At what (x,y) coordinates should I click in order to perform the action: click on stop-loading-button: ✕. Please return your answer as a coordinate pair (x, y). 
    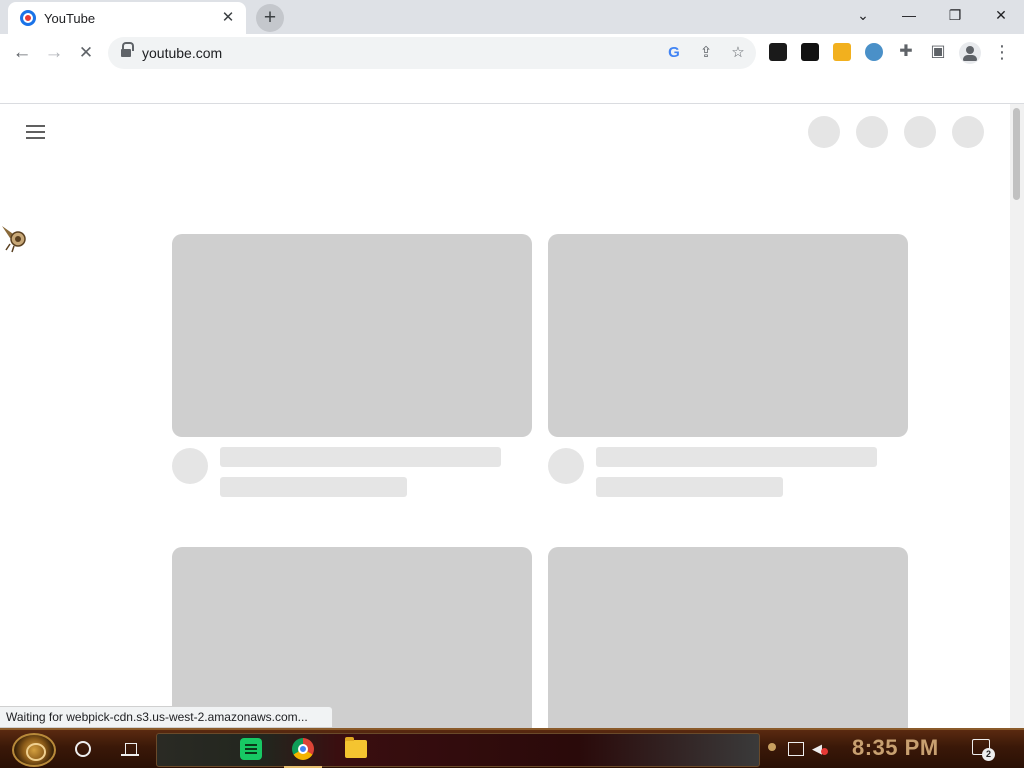
    Looking at the image, I should click on (86, 53).